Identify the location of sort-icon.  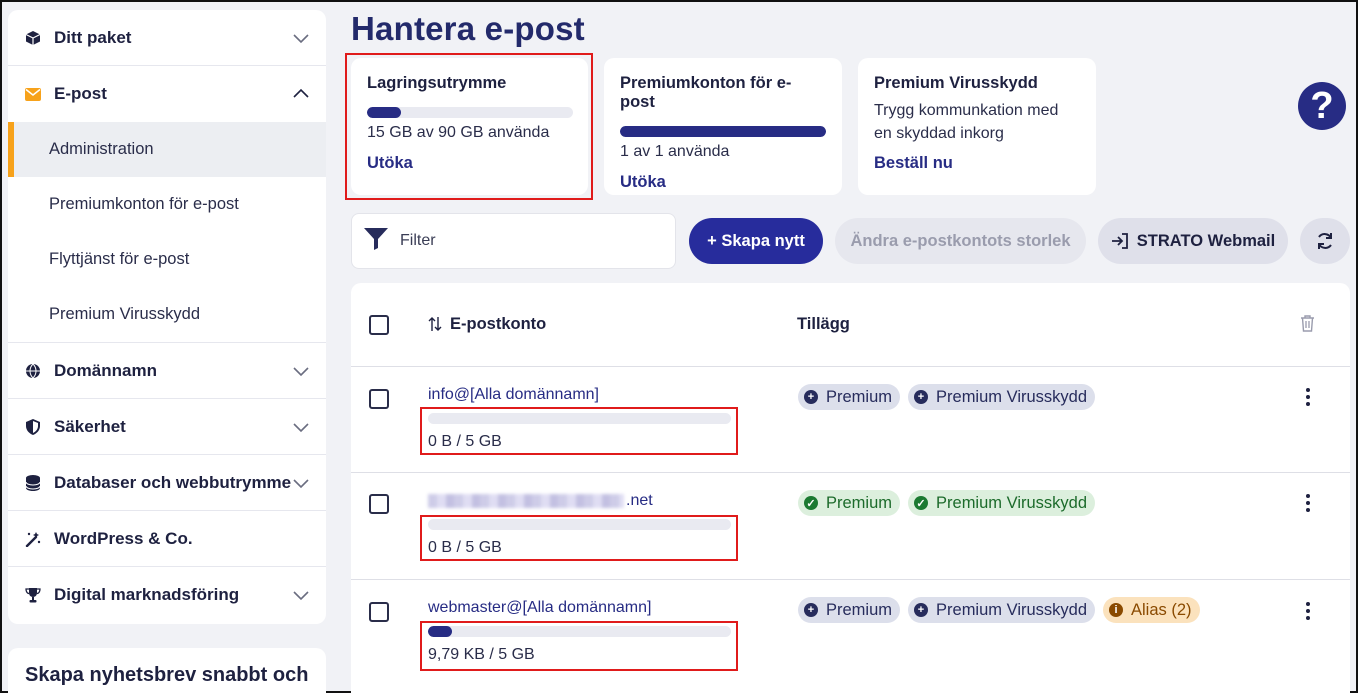
(435, 326).